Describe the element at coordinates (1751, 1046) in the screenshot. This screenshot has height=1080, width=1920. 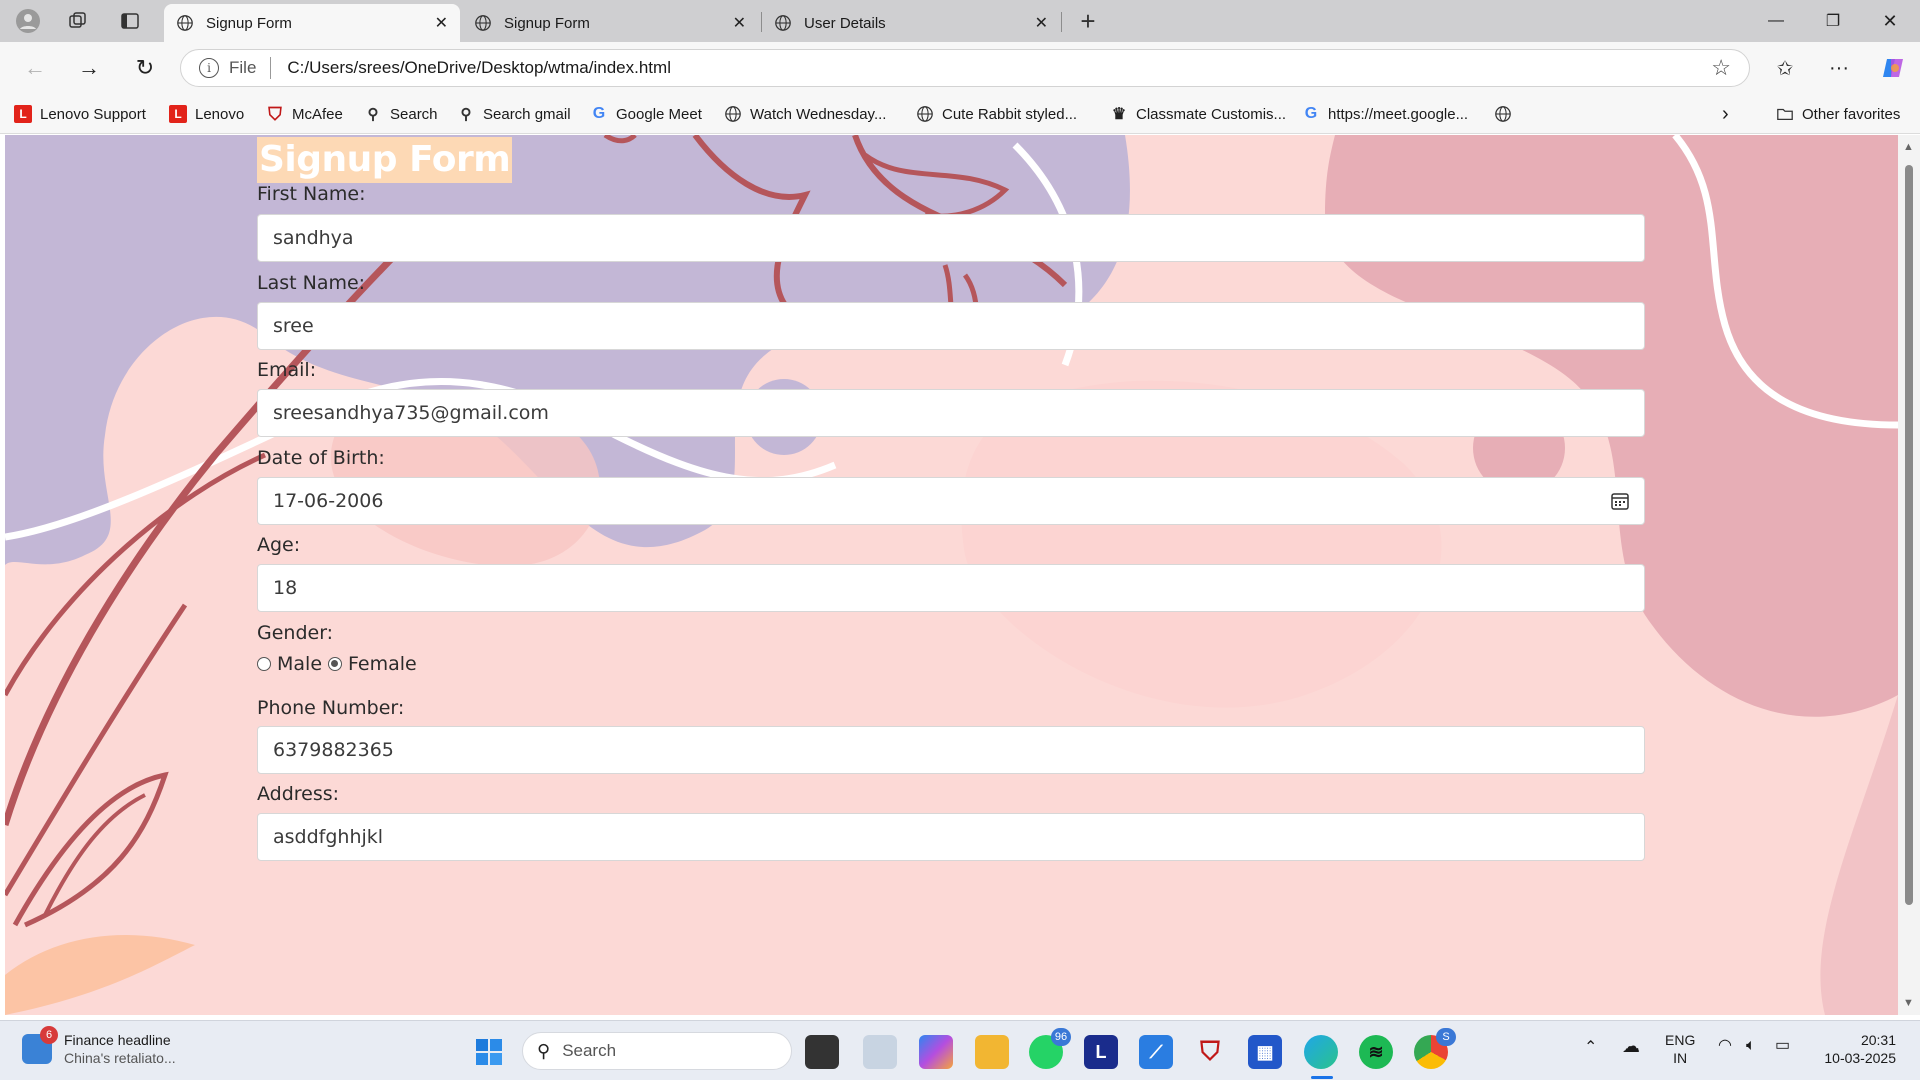
I see `volume-icon: 🔈︎` at that location.